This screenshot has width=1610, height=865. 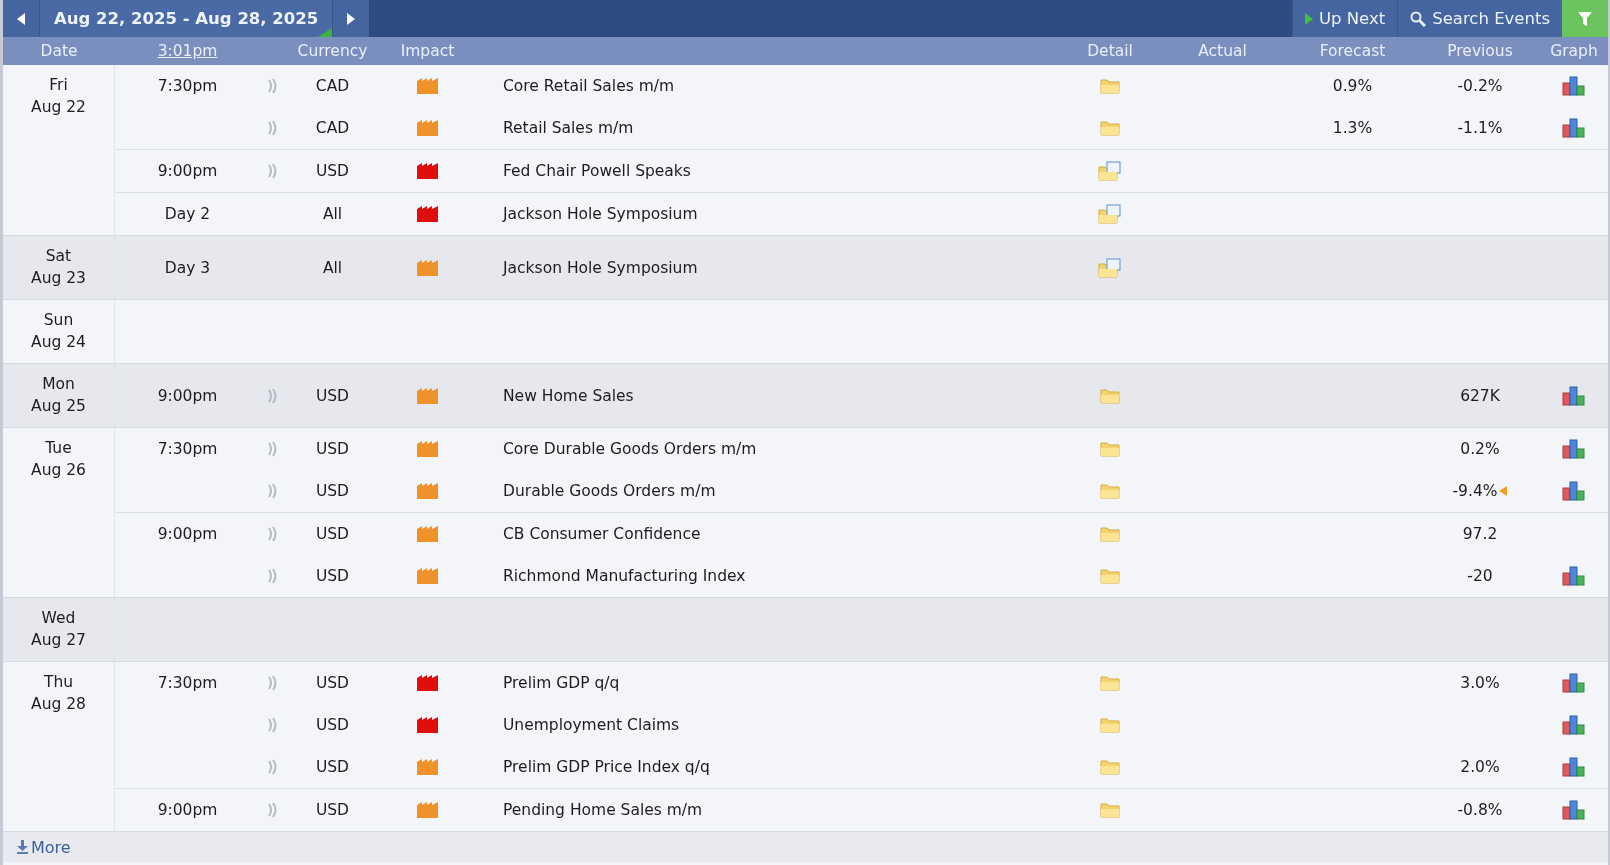 What do you see at coordinates (1475, 491) in the screenshot?
I see `previous-value: -9.4%` at bounding box center [1475, 491].